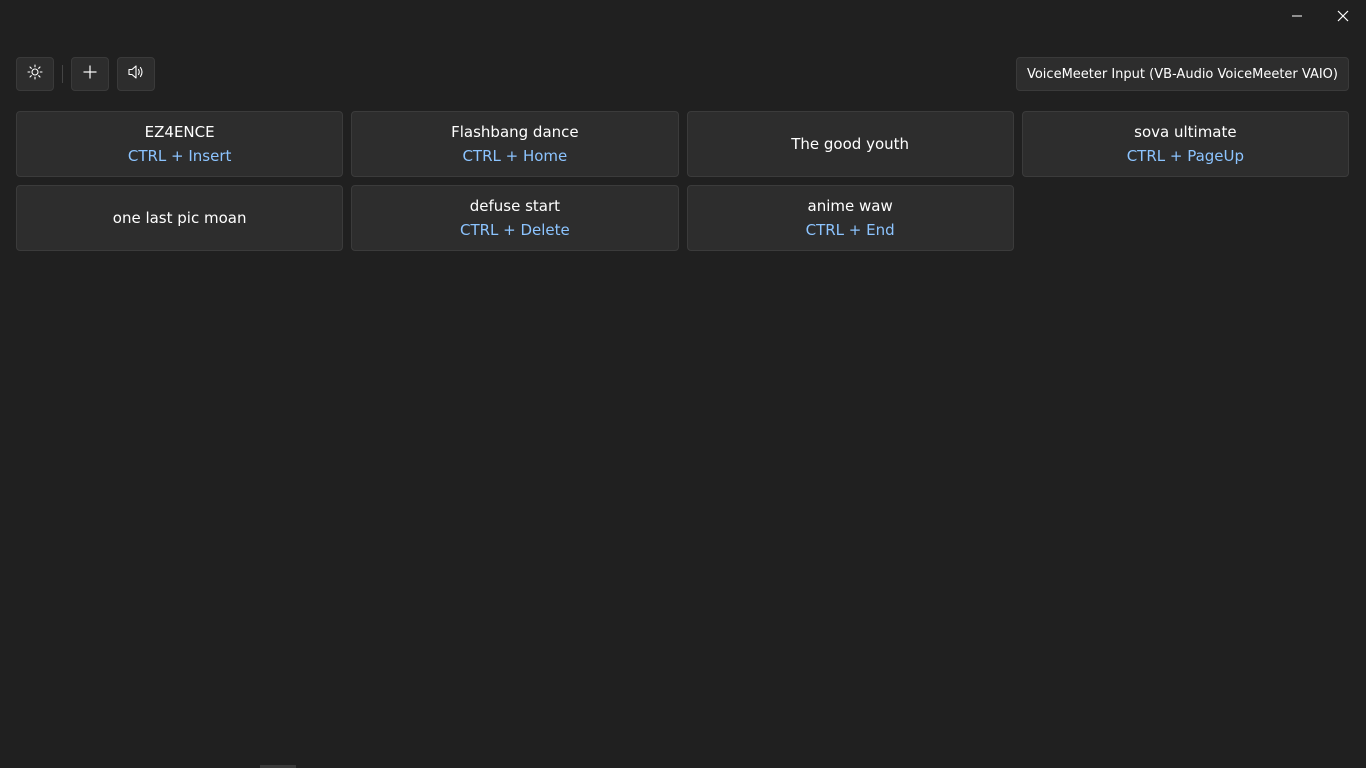 Image resolution: width=1366 pixels, height=768 pixels. What do you see at coordinates (179, 132) in the screenshot?
I see `sound-name: EZ4ENCE` at bounding box center [179, 132].